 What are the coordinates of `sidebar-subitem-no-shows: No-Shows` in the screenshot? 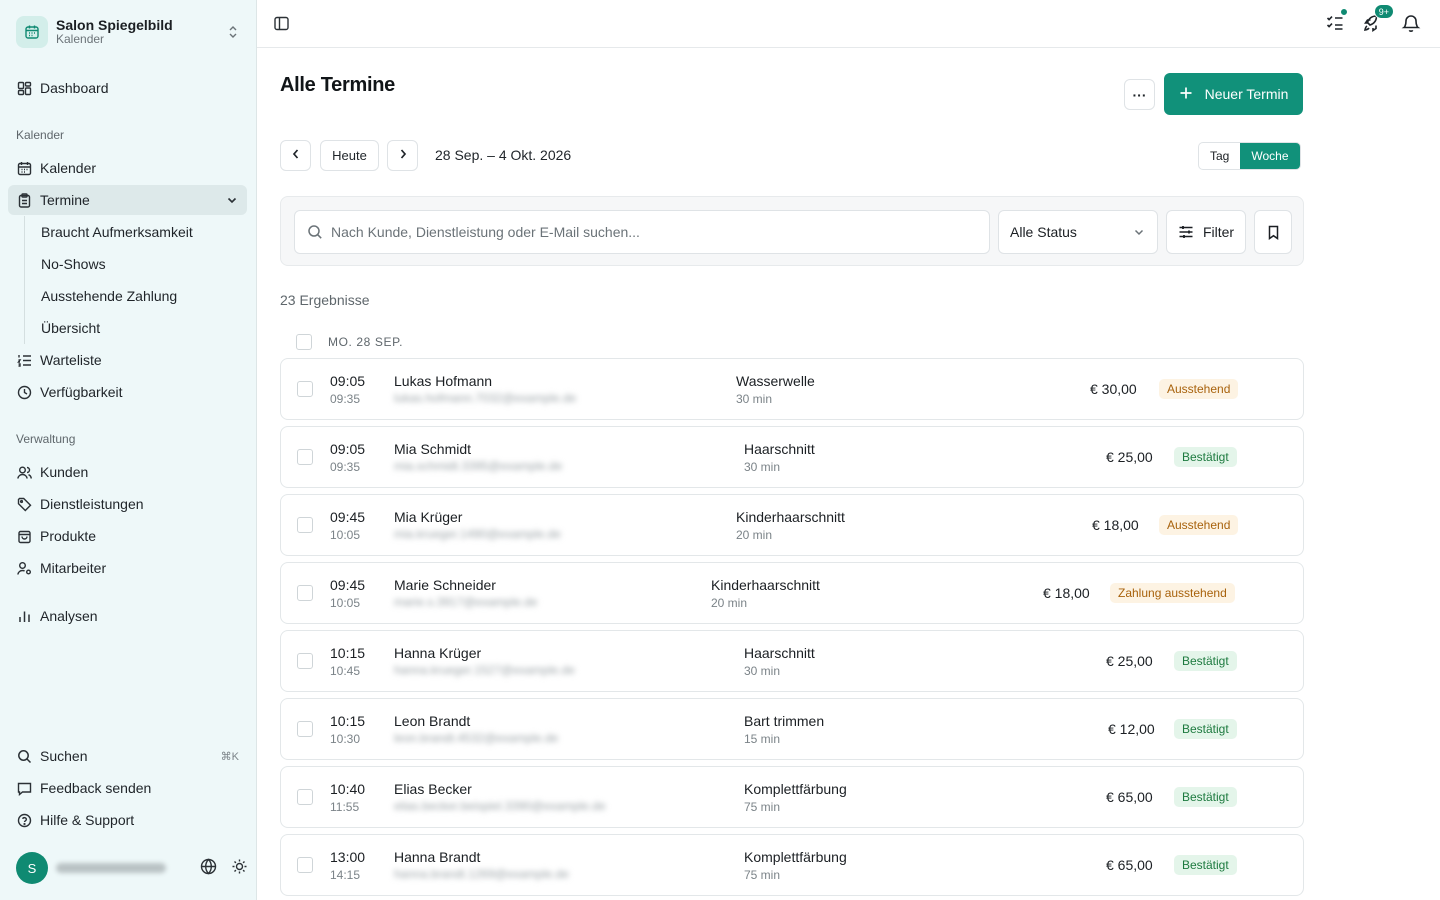 It's located at (140, 264).